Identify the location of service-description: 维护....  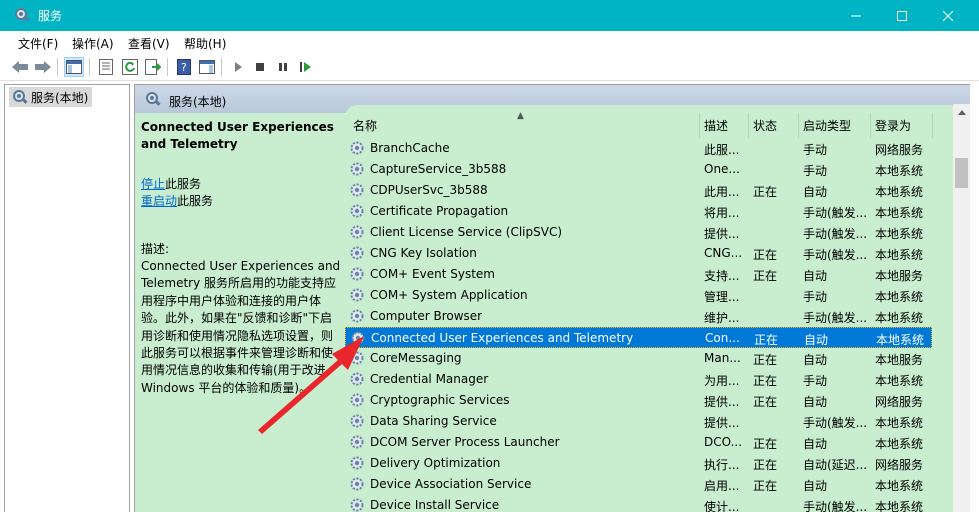
(722, 318).